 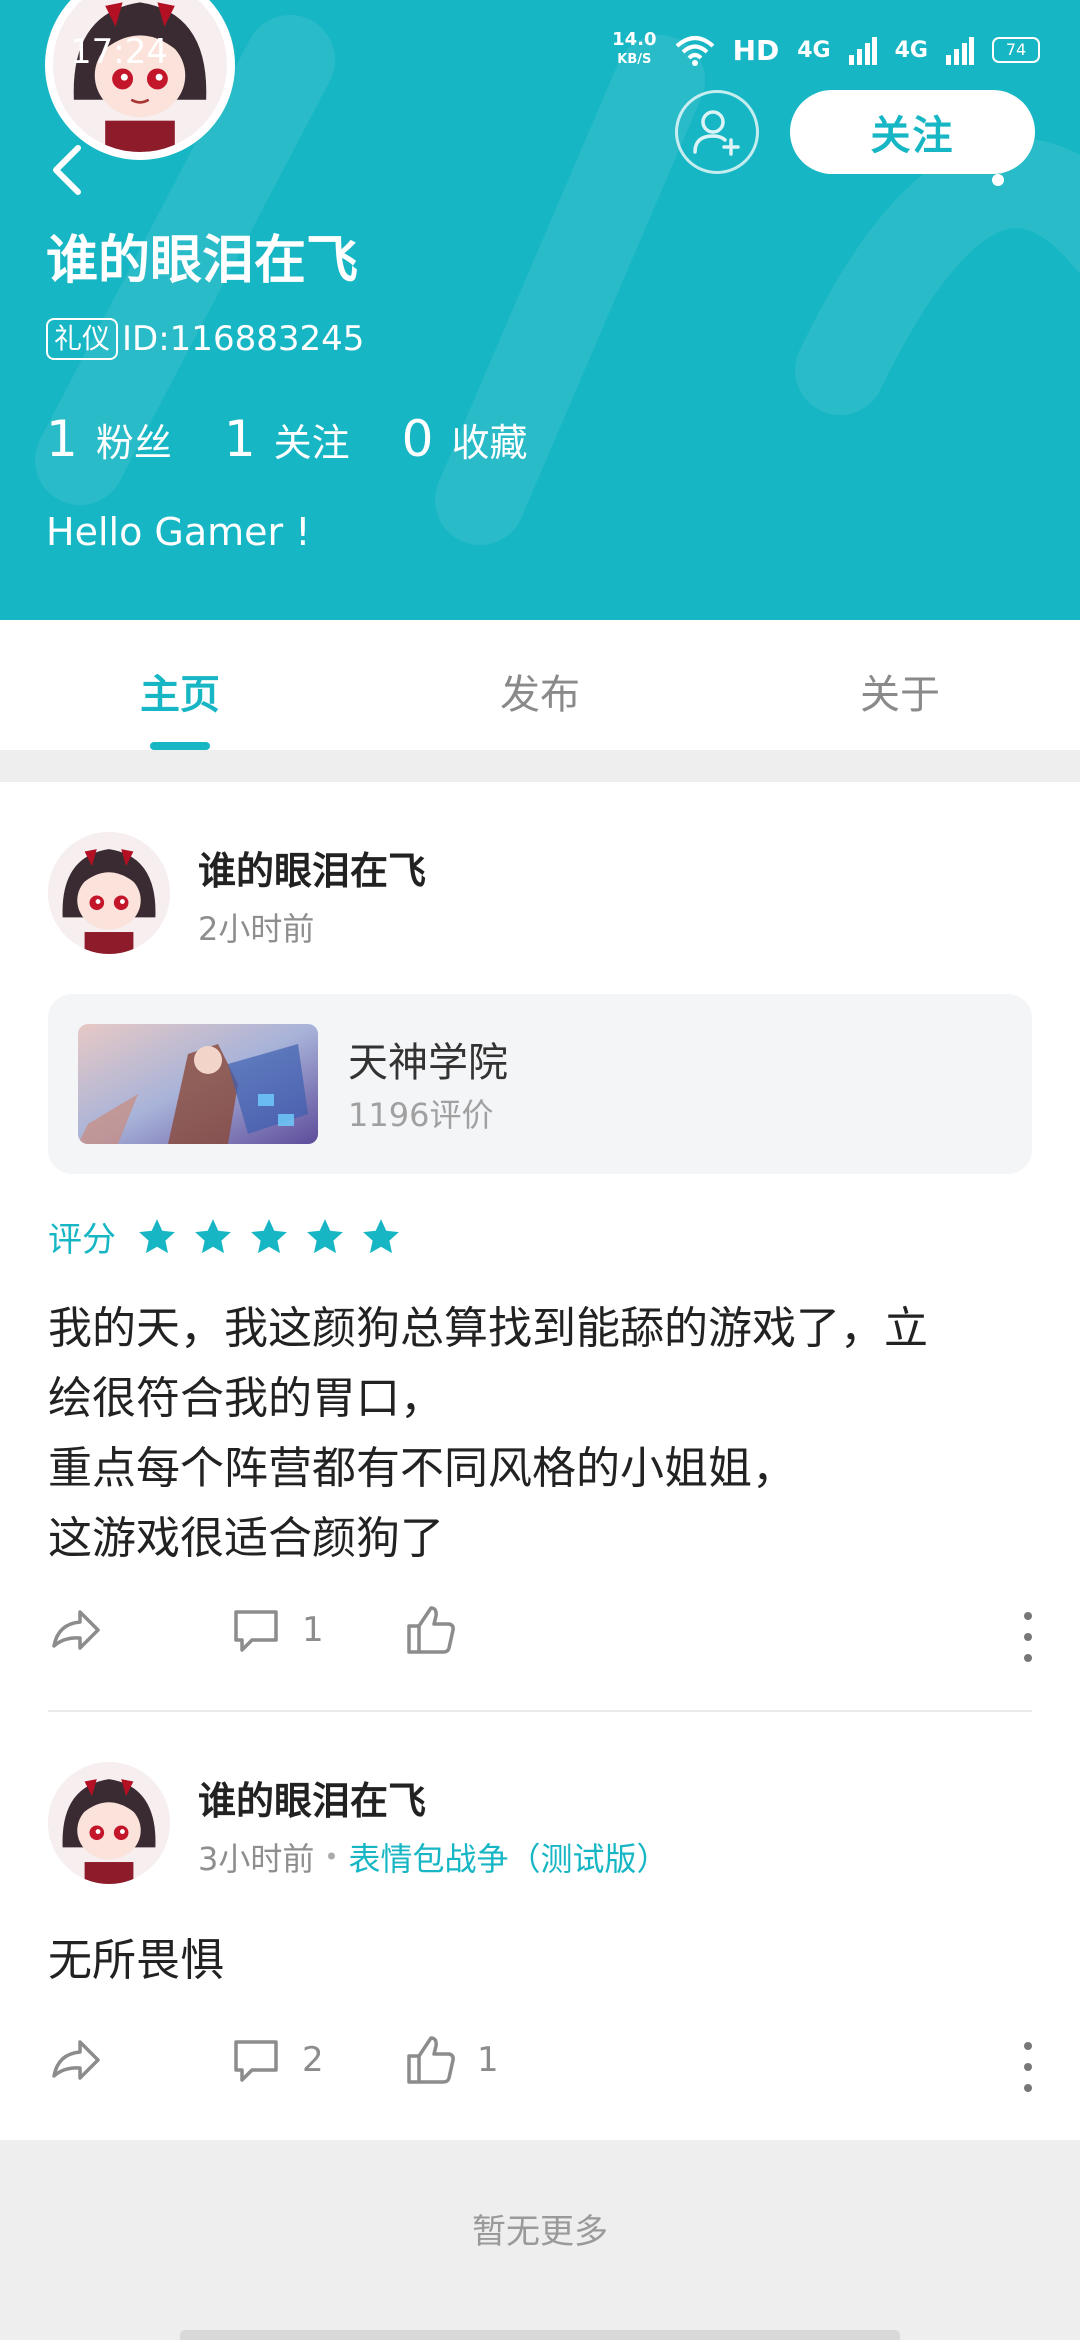 I want to click on gesture-bar, so click(x=540, y=2335).